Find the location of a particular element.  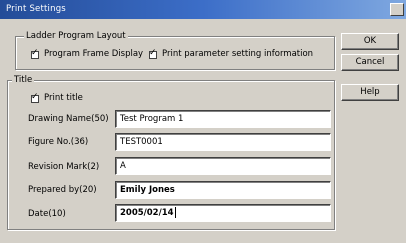

print-title-label: Print title is located at coordinates (63, 98).